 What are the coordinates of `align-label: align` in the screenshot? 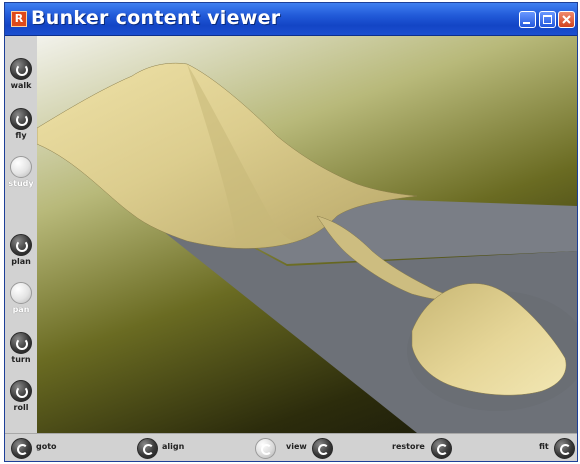 It's located at (173, 446).